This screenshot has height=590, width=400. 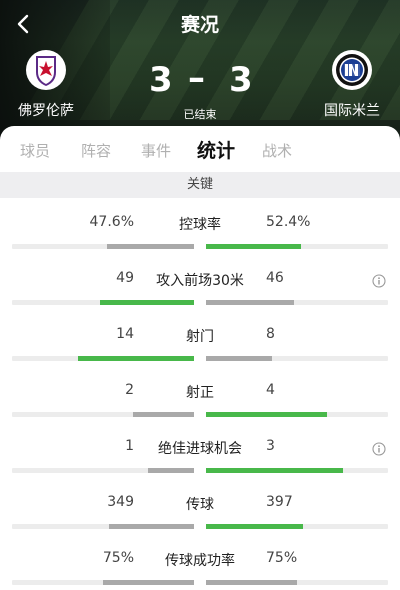 What do you see at coordinates (200, 505) in the screenshot?
I see `stat-label: 传球` at bounding box center [200, 505].